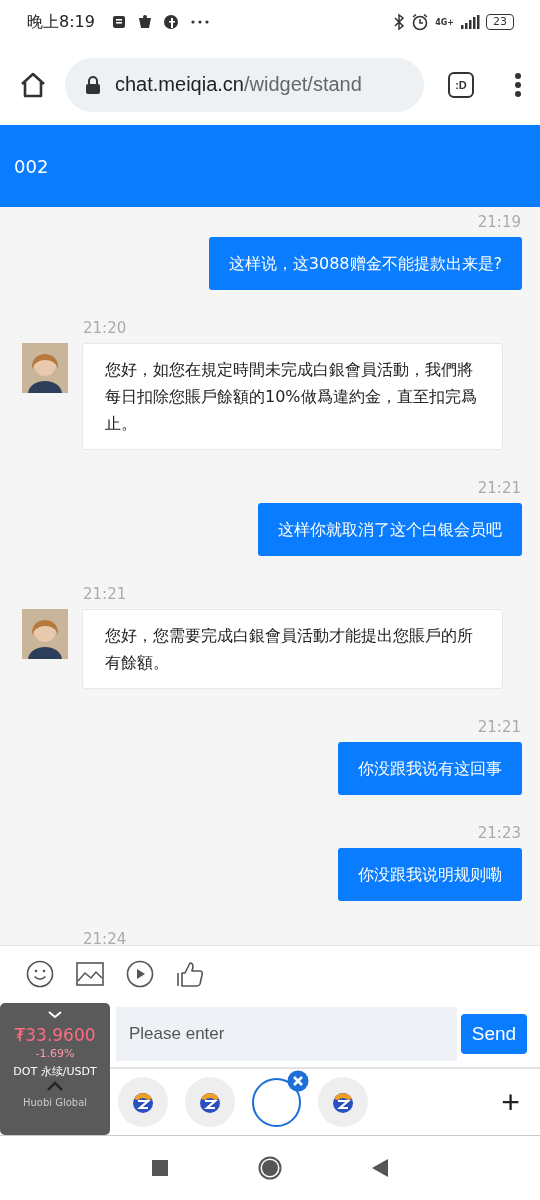 Image resolution: width=540 pixels, height=1200 pixels. I want to click on chat-title: 002, so click(31, 166).